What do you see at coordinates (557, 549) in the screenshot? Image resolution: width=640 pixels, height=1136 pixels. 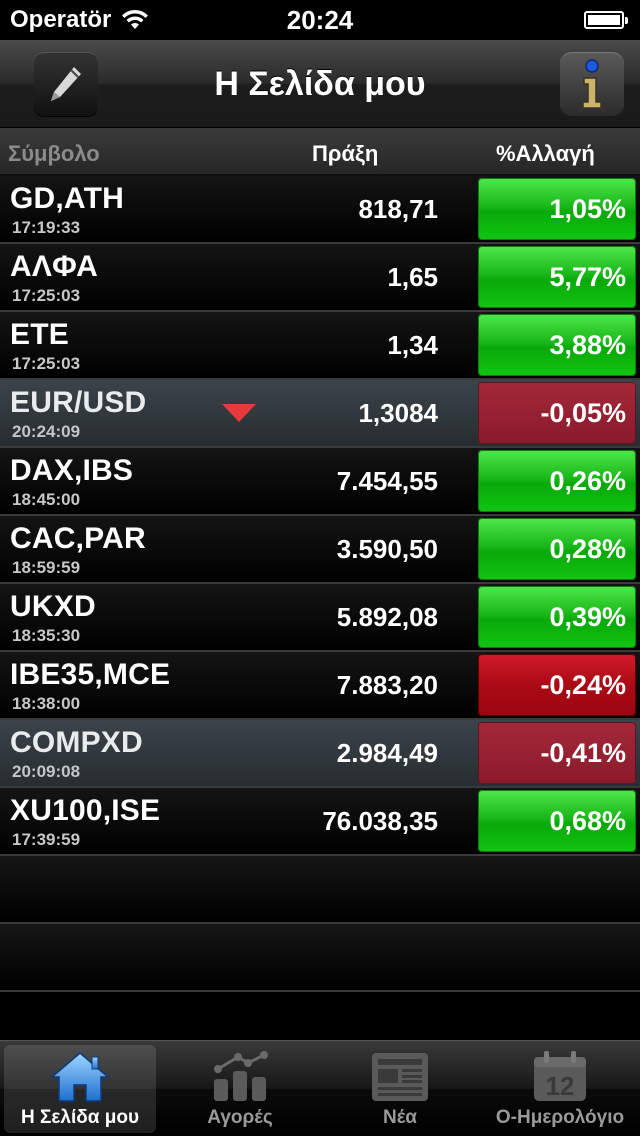 I see `row-change-badge: 0,28%` at bounding box center [557, 549].